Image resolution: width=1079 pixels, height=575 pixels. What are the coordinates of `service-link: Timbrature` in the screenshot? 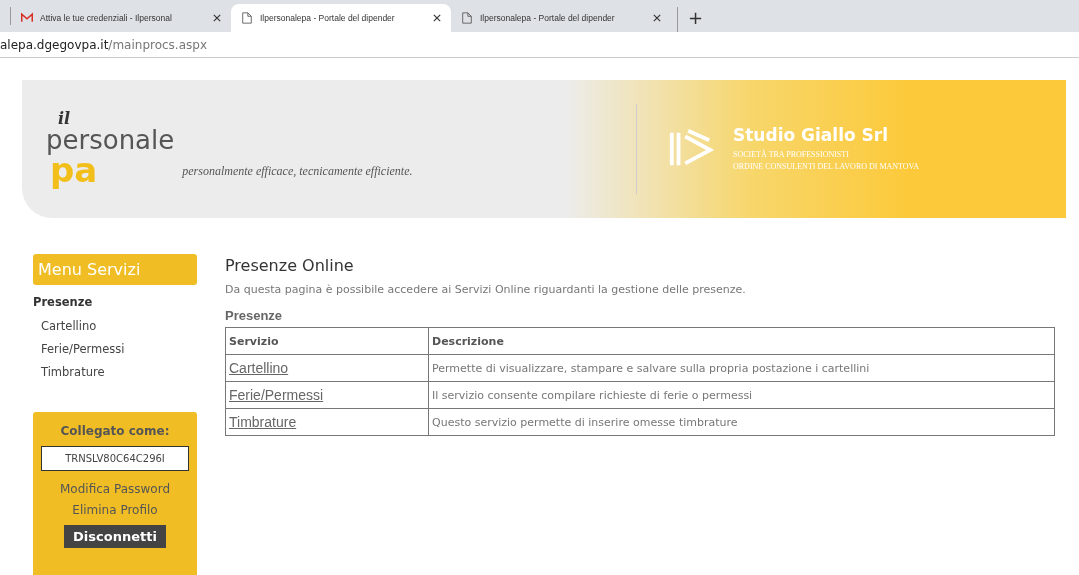 It's located at (263, 422).